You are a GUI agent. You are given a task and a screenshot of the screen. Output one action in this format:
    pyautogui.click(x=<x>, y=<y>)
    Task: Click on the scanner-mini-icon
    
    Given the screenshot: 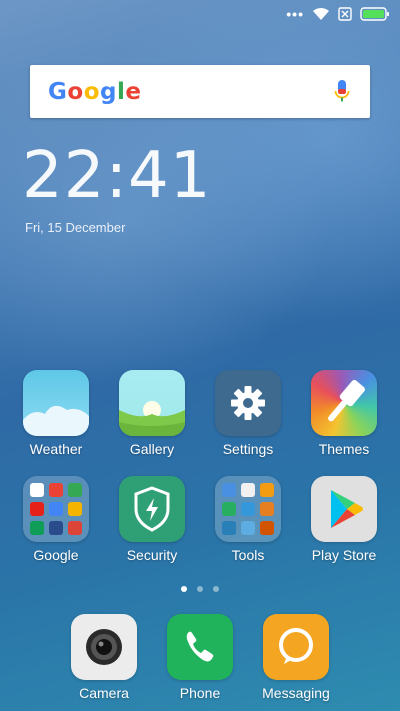 What is the action you would take?
    pyautogui.click(x=248, y=509)
    